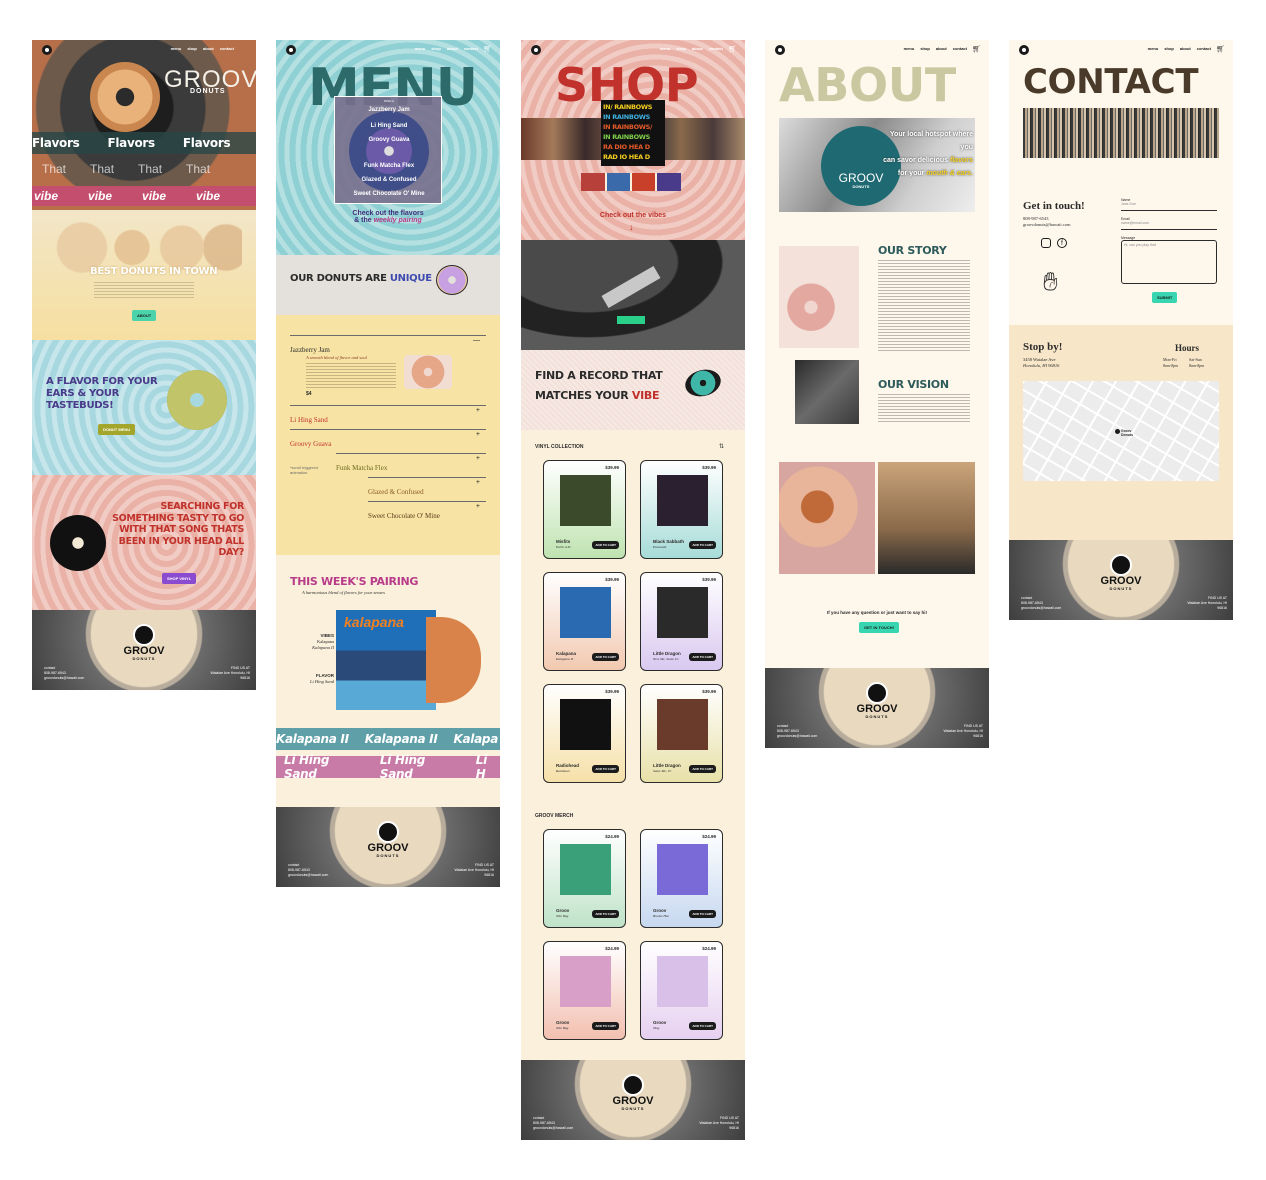 Image resolution: width=1266 pixels, height=1180 pixels. Describe the element at coordinates (1165, 297) in the screenshot. I see `submit-button: SUBMIT` at that location.